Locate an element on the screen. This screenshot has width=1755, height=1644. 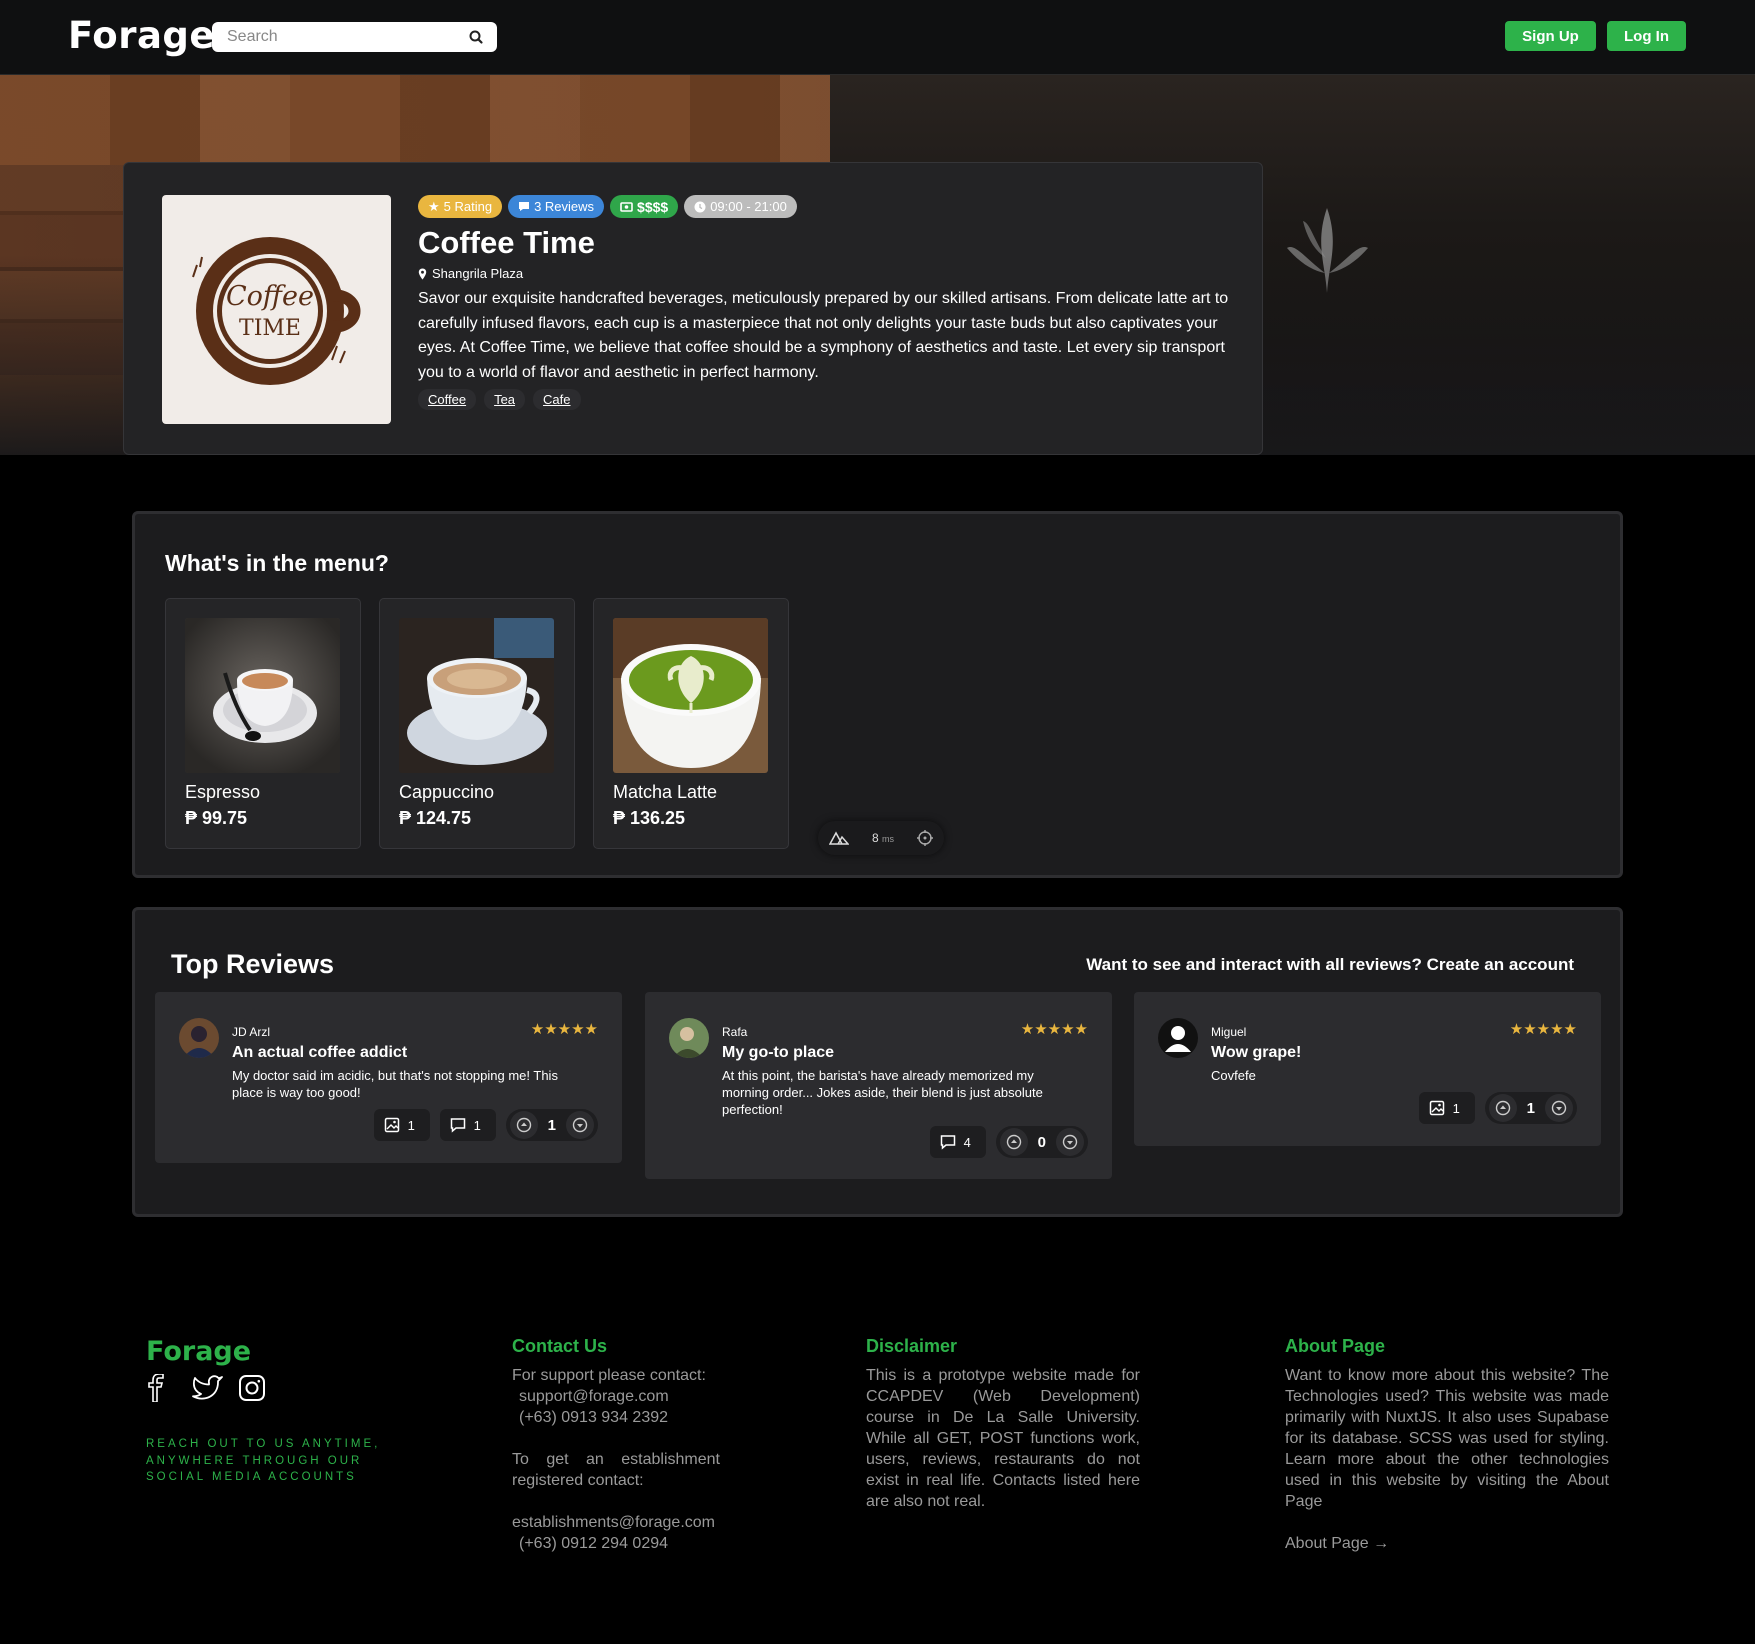
instagram-icon is located at coordinates (252, 1388).